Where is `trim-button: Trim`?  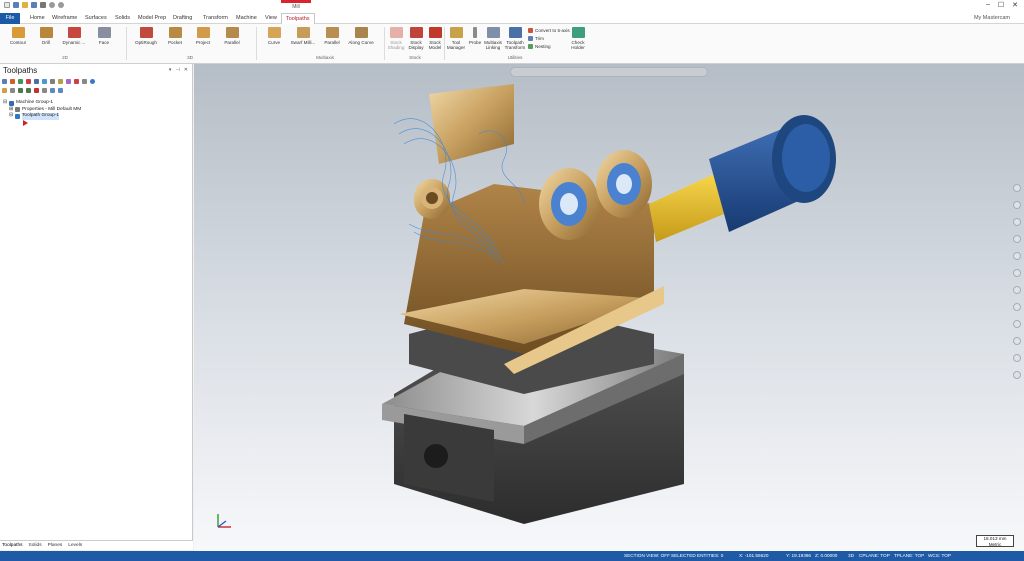 trim-button: Trim is located at coordinates (536, 38).